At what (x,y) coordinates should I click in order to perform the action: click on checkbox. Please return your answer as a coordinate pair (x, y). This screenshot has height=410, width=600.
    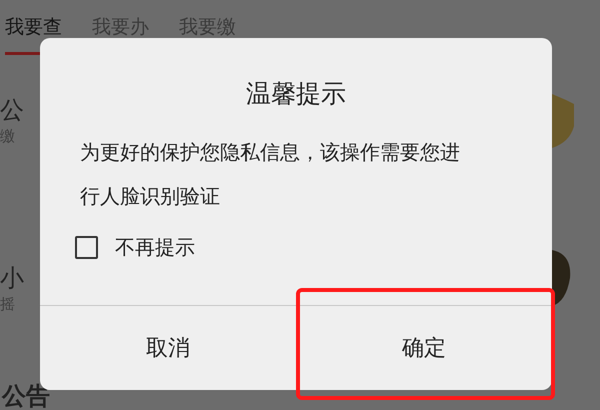
    Looking at the image, I should click on (86, 247).